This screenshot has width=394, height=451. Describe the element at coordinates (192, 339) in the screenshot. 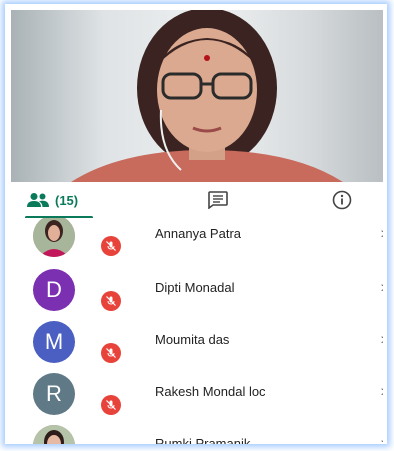

I see `participant-name: Moumita das` at that location.